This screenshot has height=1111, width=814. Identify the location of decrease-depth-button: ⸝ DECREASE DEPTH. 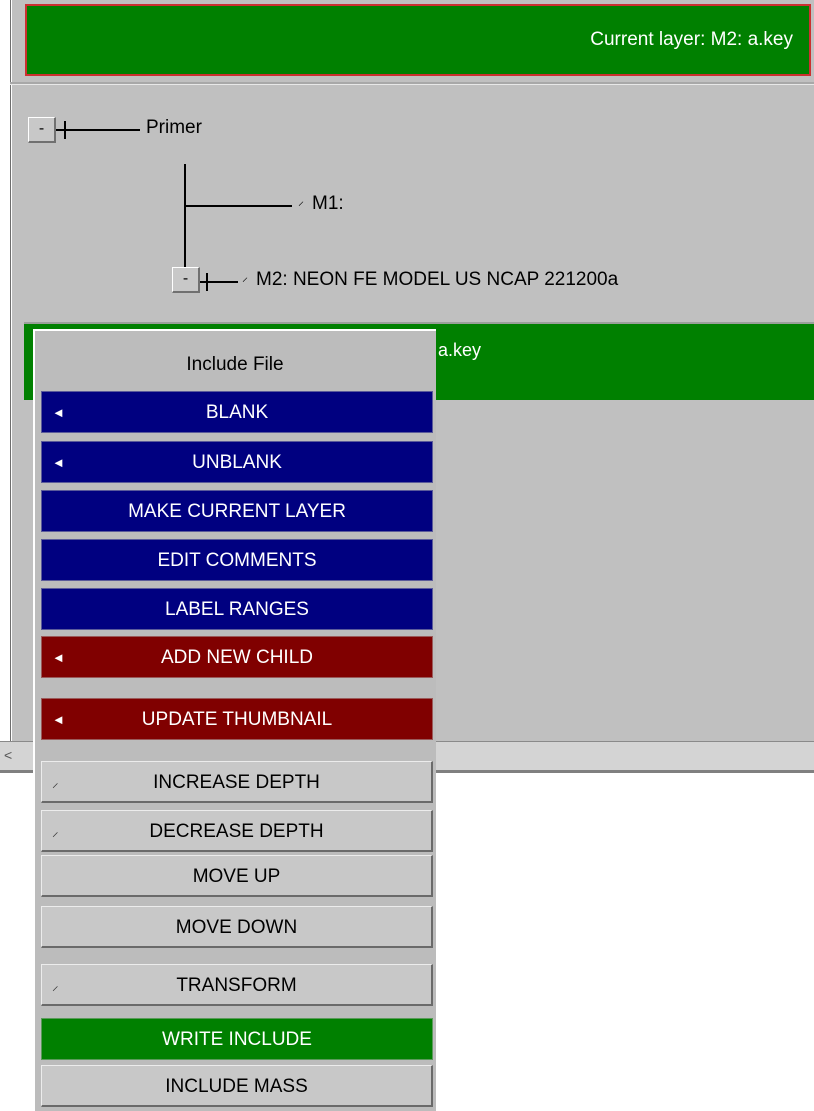
(237, 831).